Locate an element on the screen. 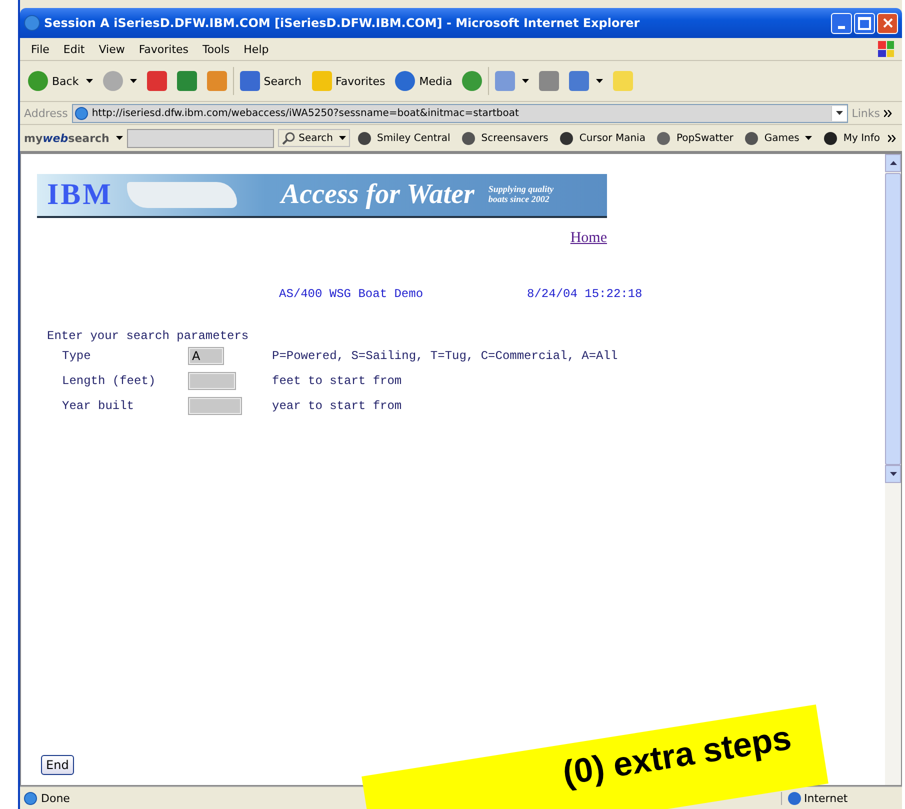  close-button is located at coordinates (887, 23).